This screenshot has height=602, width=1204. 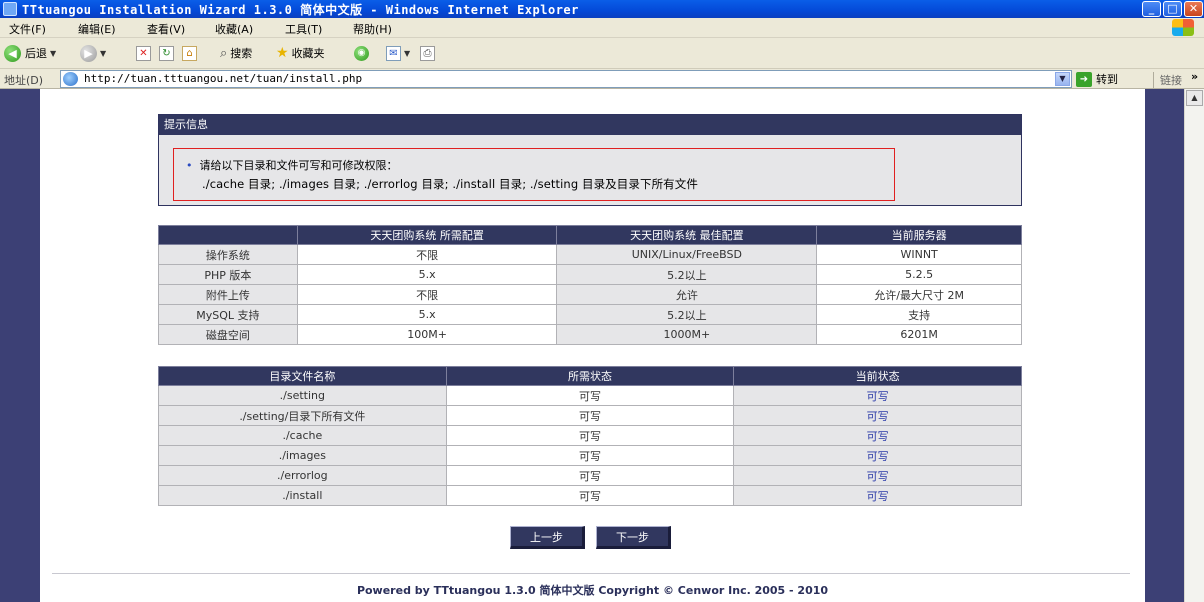 I want to click on permission-path: ./cache, so click(x=302, y=435).